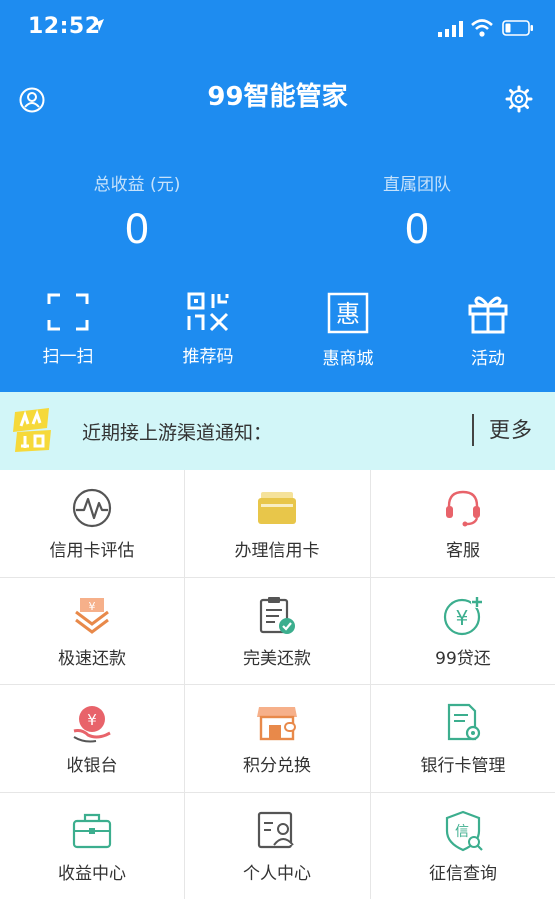  I want to click on grid-item-label: 收银台, so click(92, 766).